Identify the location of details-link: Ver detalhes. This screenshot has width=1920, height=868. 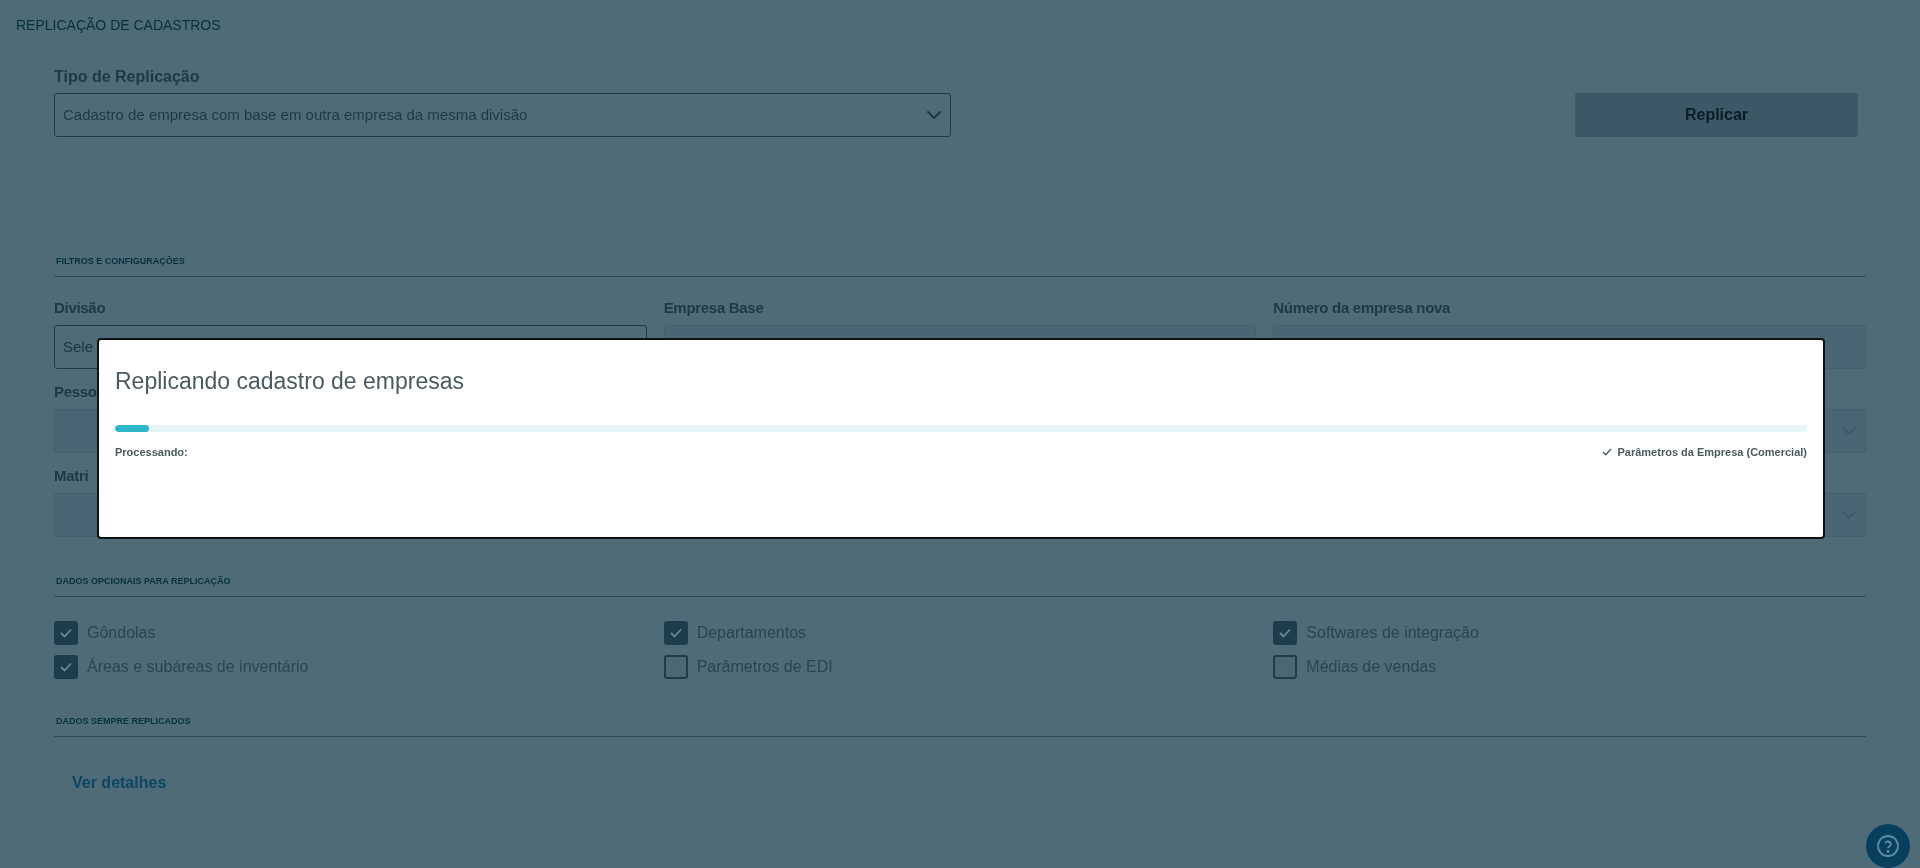
(119, 782).